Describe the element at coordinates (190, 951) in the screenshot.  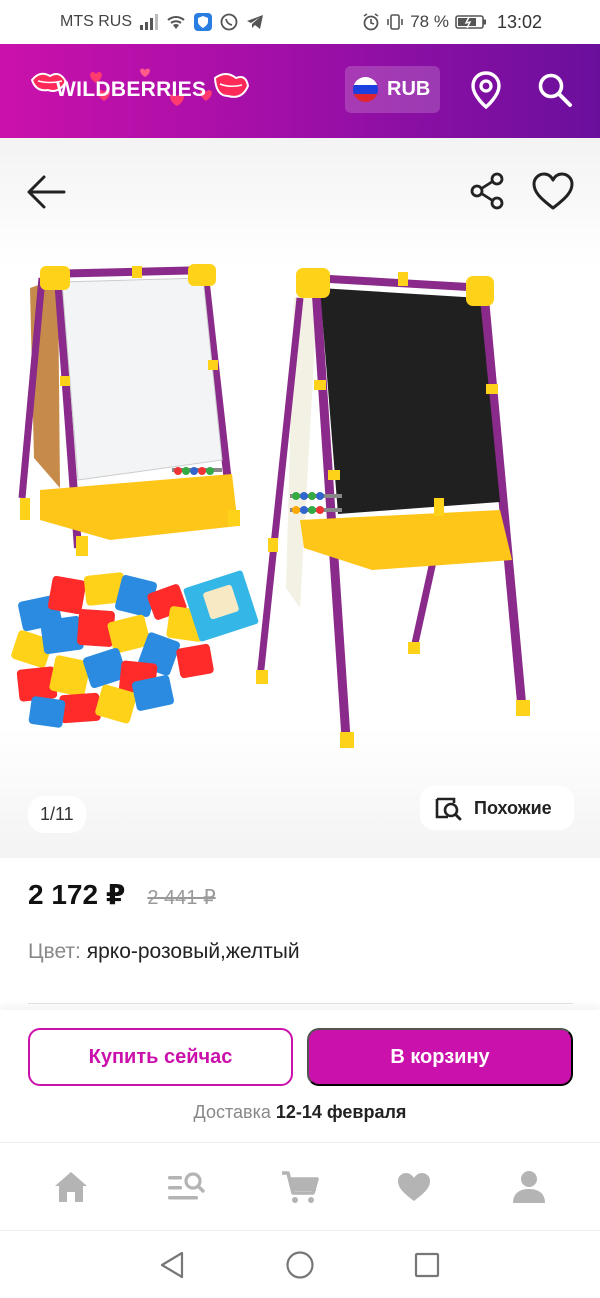
I see `color-value: ярко-розовый,желтый` at that location.